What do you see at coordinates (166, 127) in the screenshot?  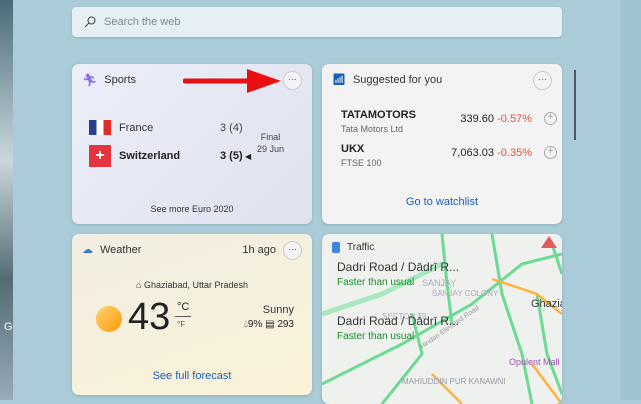 I see `team-row: France 3 (4)` at bounding box center [166, 127].